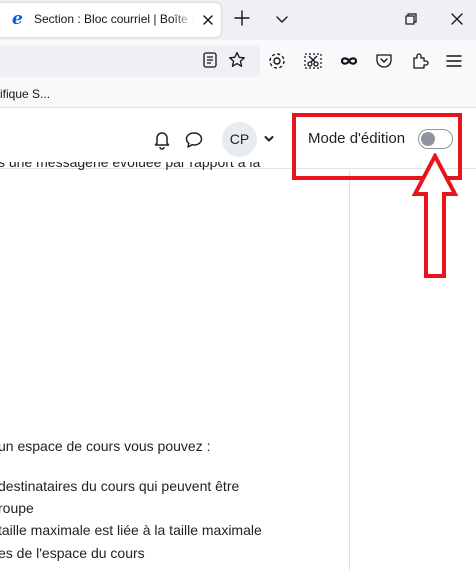  Describe the element at coordinates (208, 20) in the screenshot. I see `close-tab-icon` at that location.